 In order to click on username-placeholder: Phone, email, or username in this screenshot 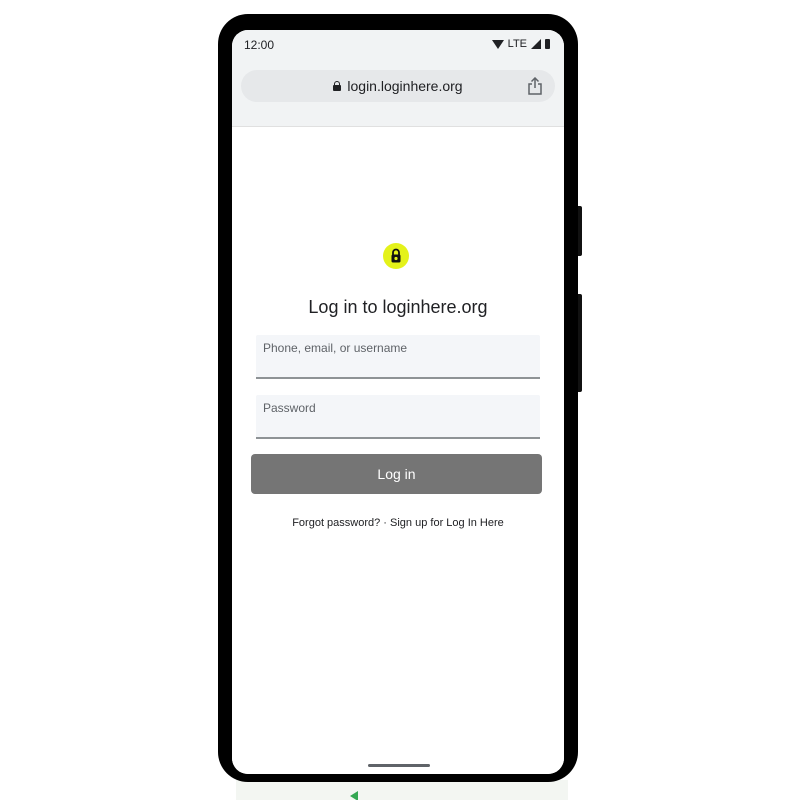, I will do `click(335, 348)`.